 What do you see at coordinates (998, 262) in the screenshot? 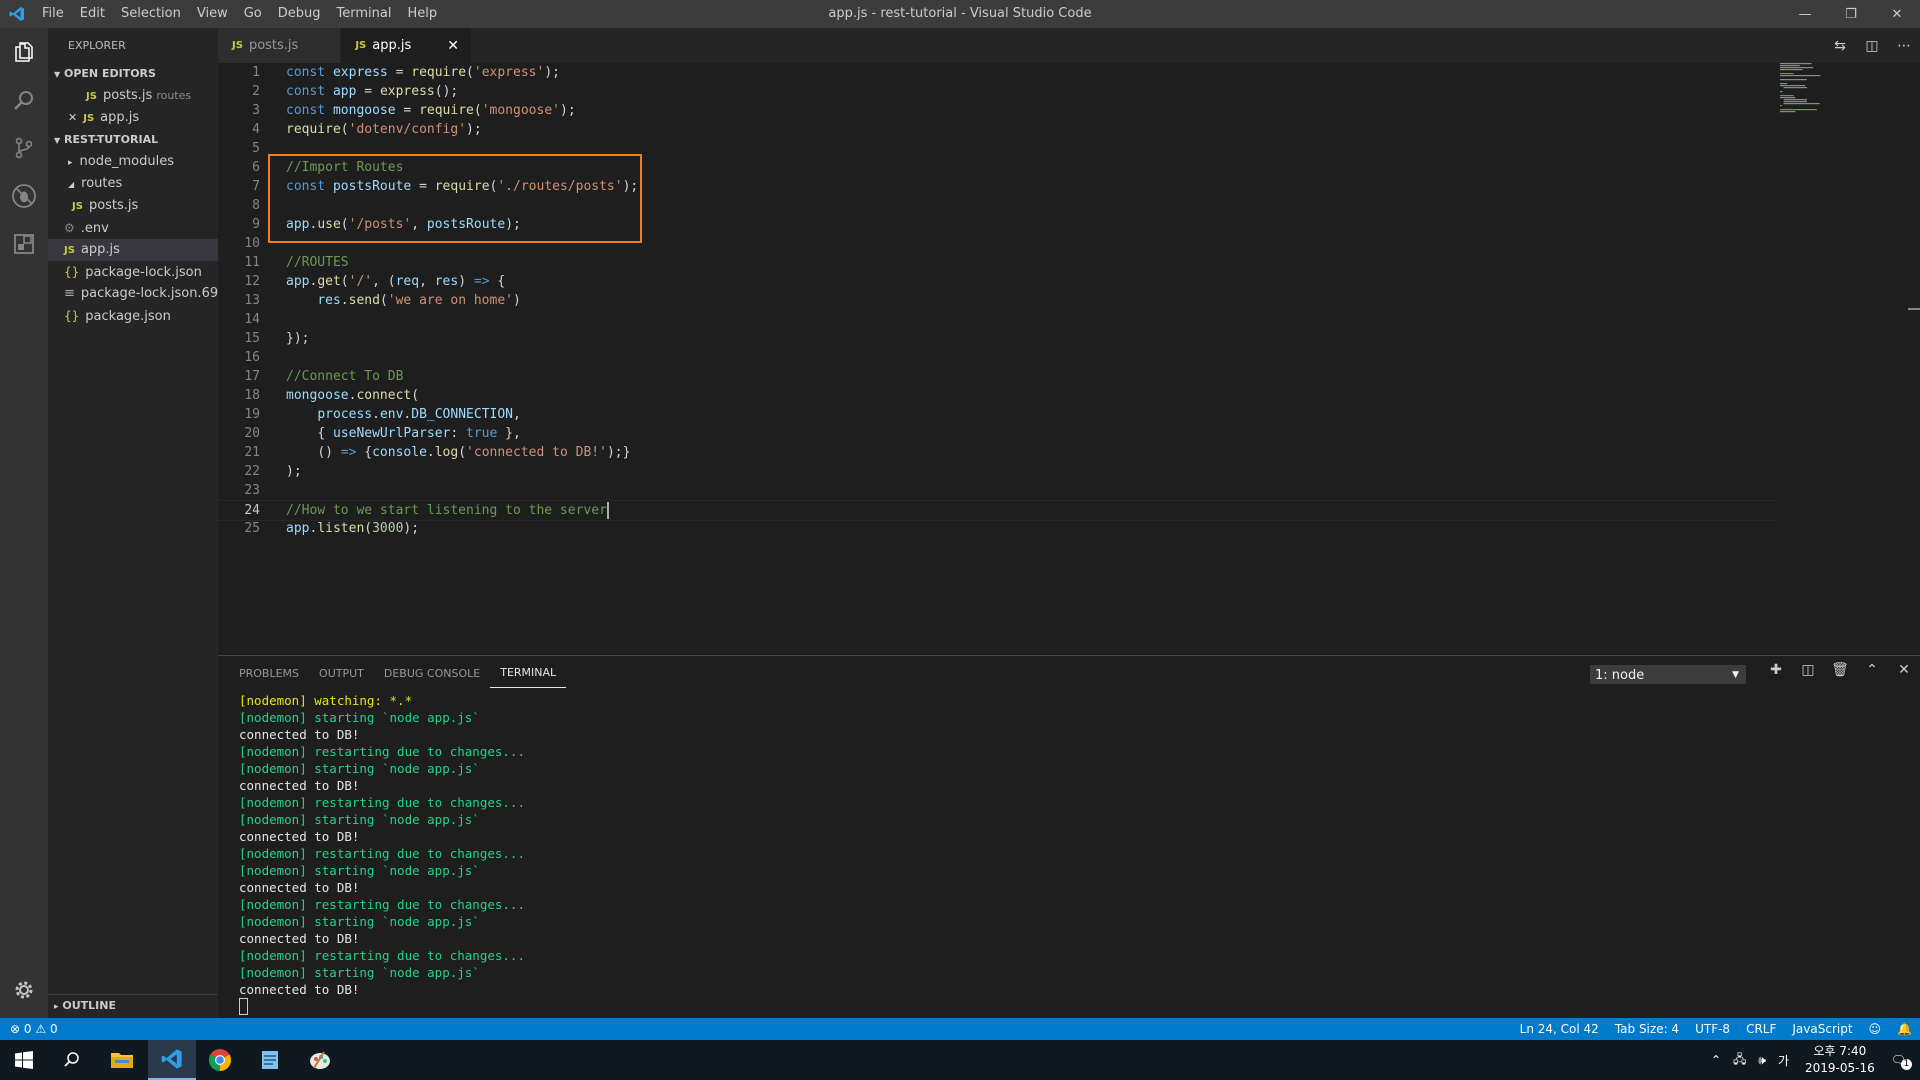
I see `code-line: 11 //ROUTES` at bounding box center [998, 262].